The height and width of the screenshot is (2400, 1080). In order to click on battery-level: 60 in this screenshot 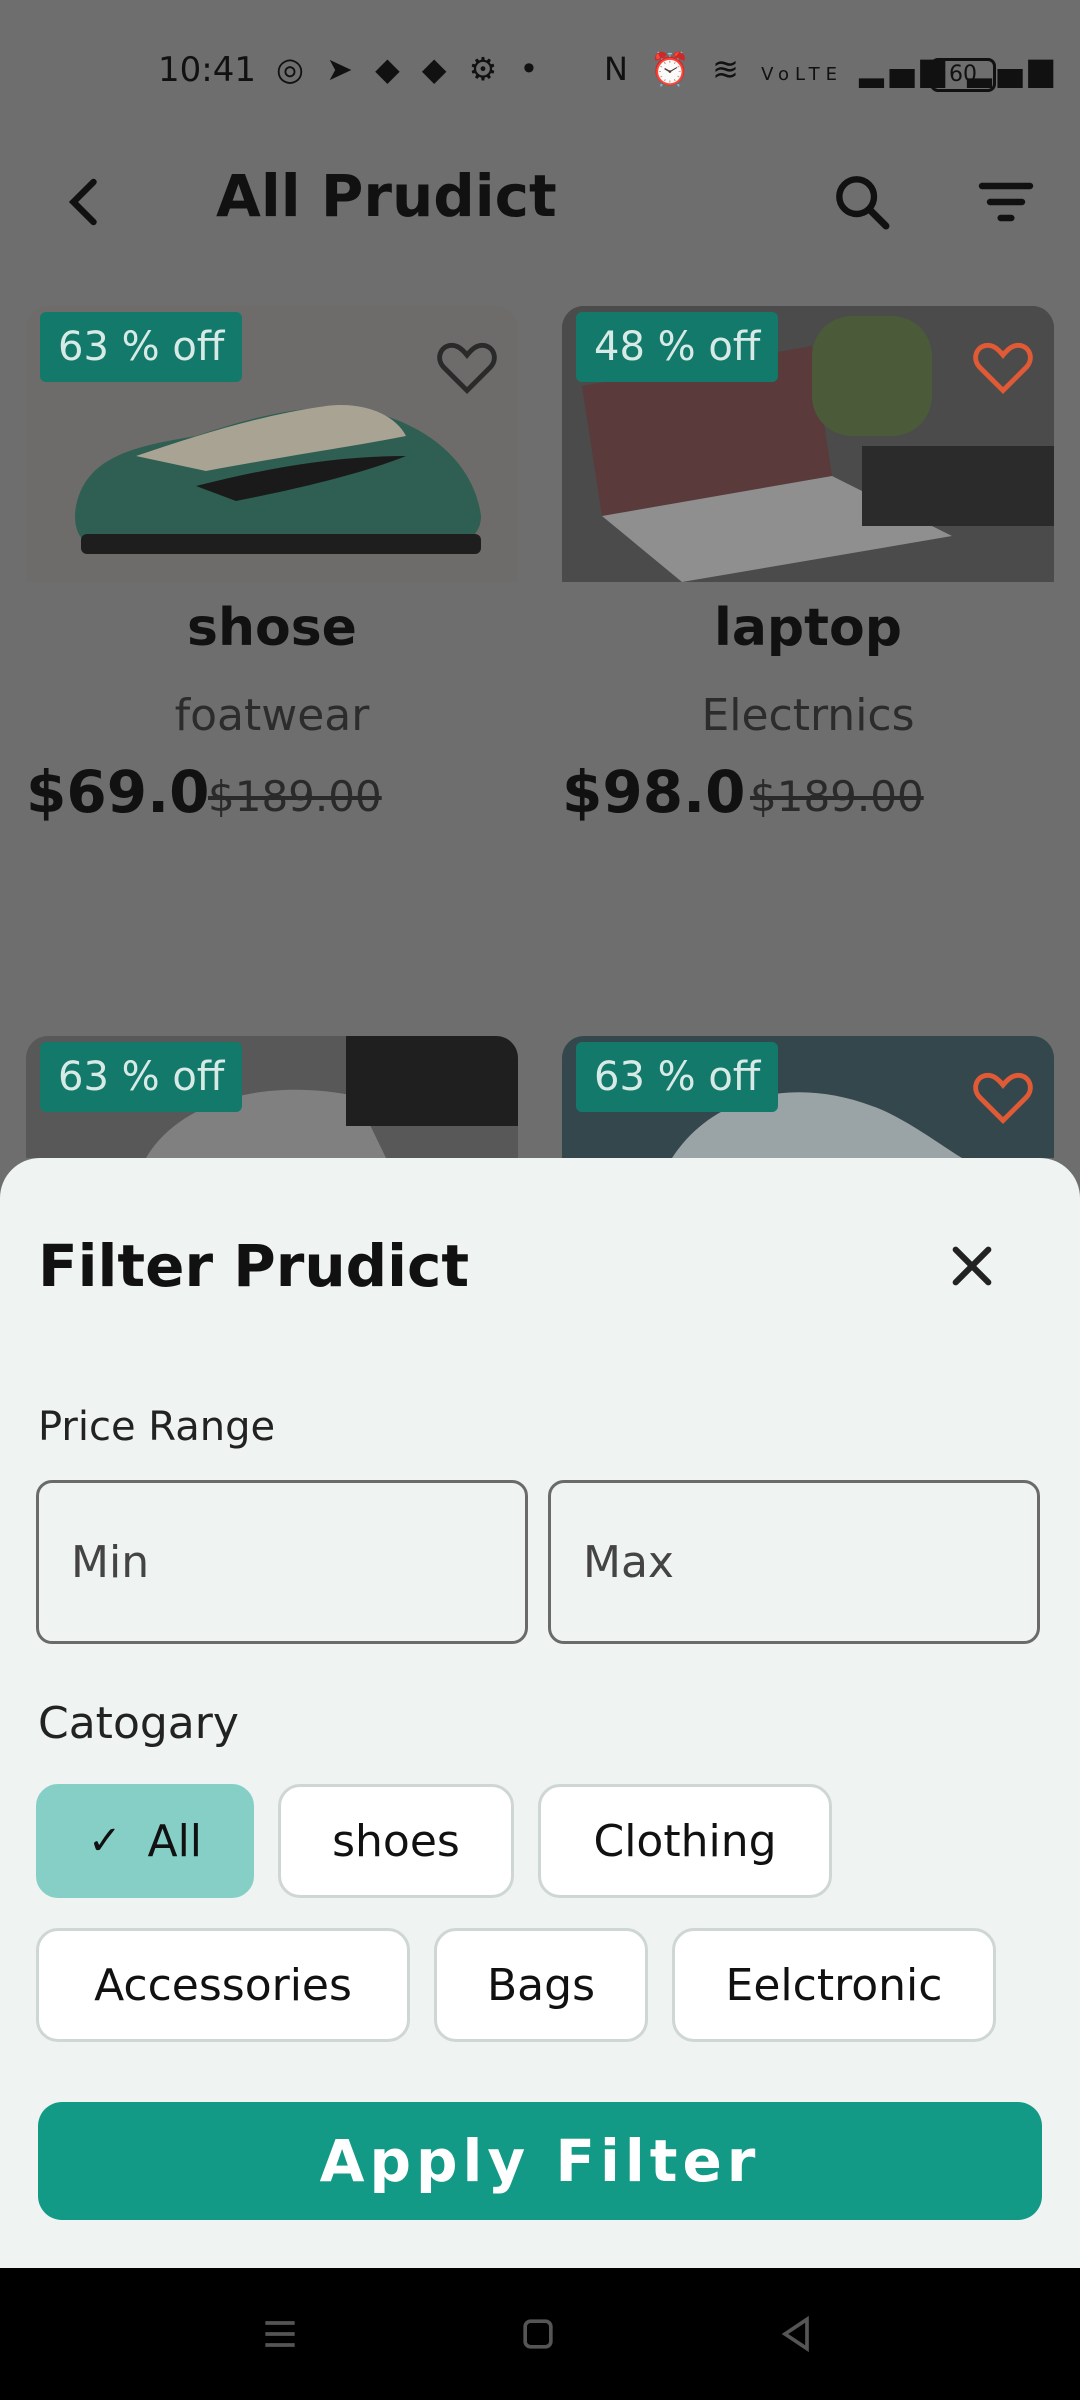, I will do `click(963, 74)`.